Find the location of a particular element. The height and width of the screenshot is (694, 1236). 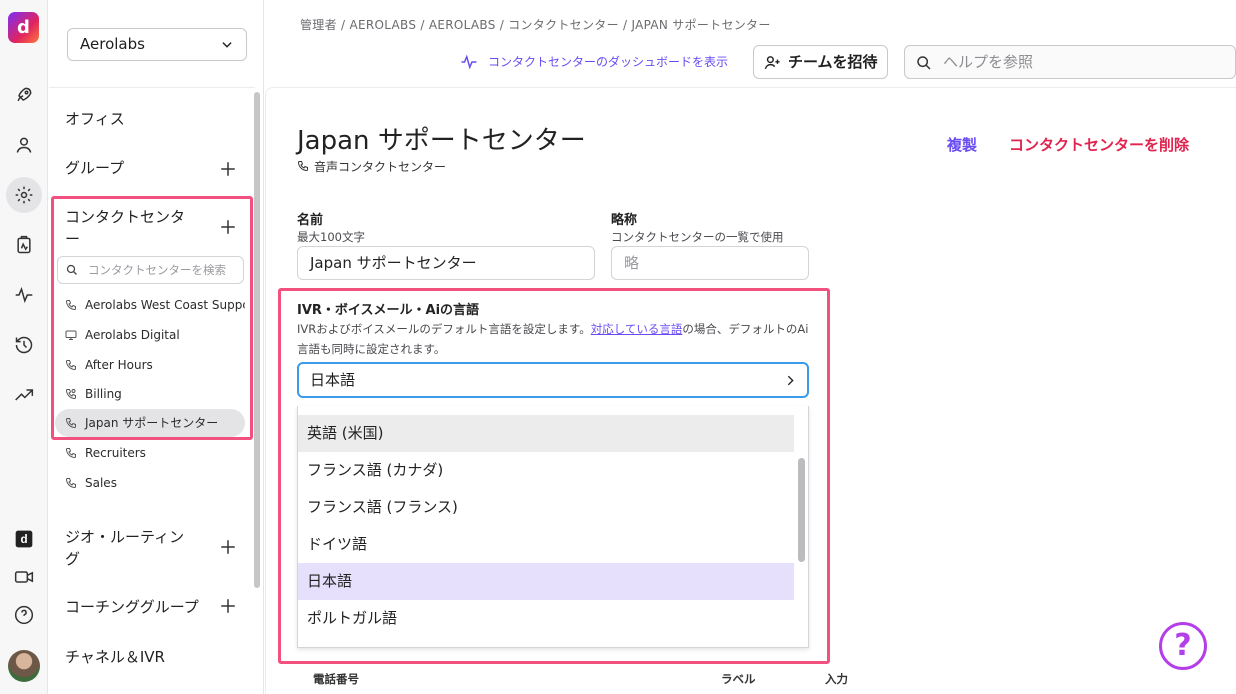

org-select-value: Aerolabs is located at coordinates (112, 44).